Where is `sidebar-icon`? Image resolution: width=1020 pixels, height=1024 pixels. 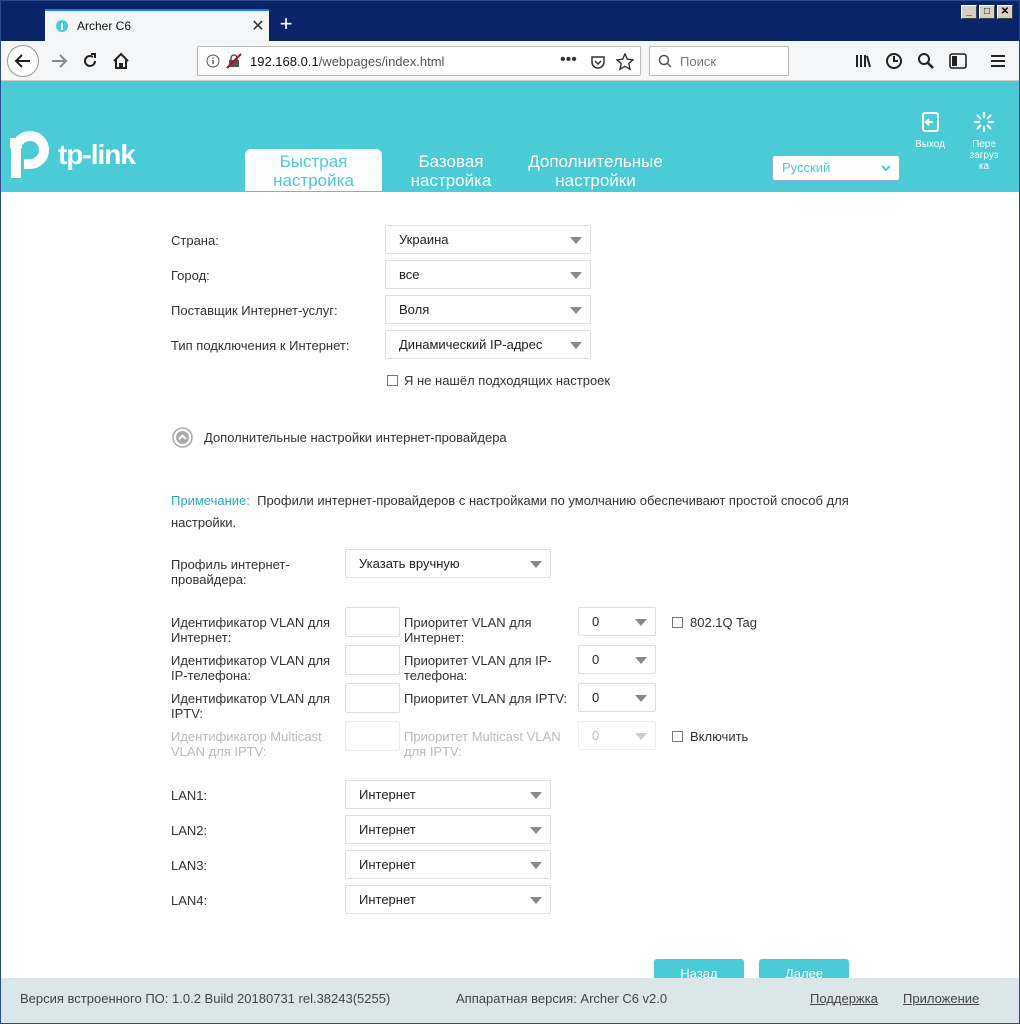
sidebar-icon is located at coordinates (958, 61).